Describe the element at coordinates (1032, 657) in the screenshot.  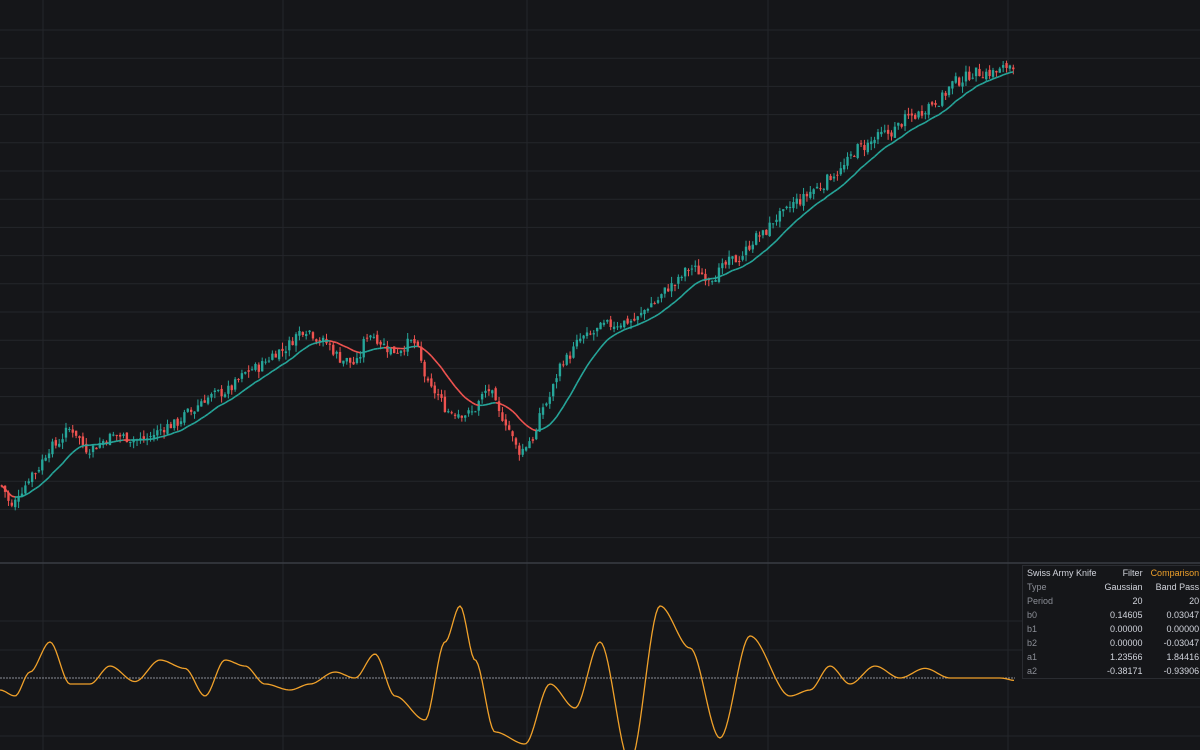
I see `info-row-label: a1` at that location.